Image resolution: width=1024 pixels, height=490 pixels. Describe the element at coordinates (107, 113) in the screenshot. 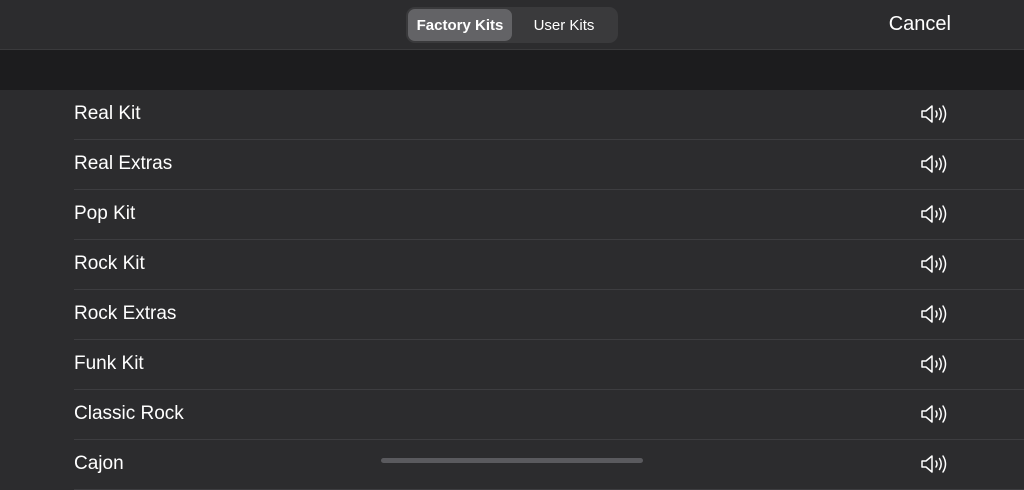

I see `kit-label: Real Kit` at that location.